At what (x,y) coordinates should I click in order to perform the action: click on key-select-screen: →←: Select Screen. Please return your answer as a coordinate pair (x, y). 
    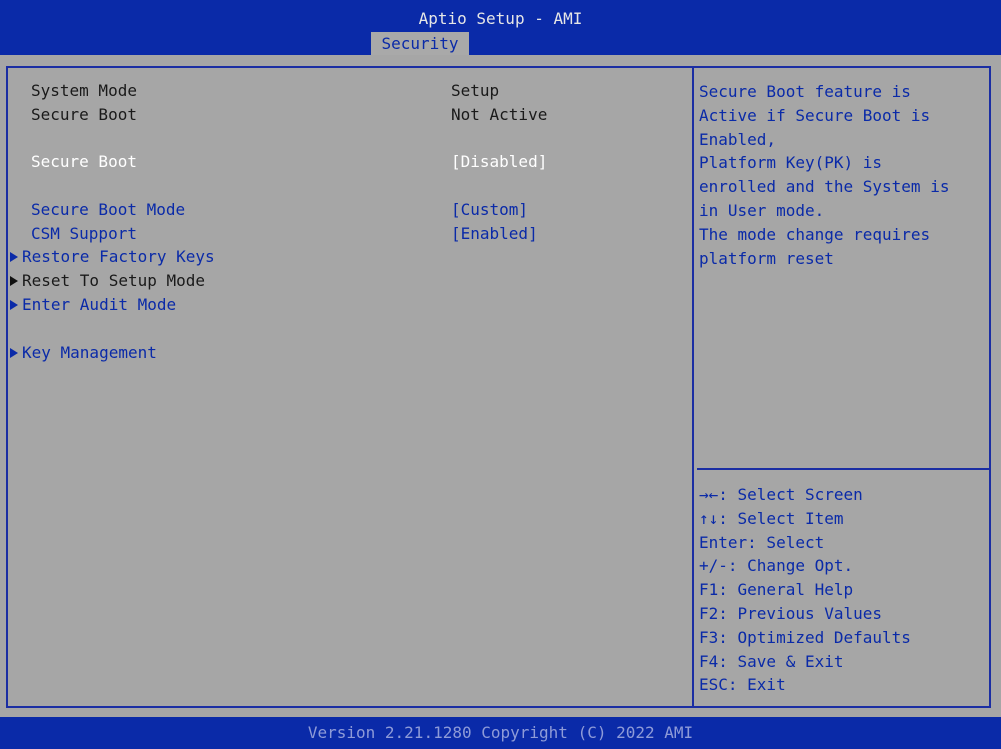
    Looking at the image, I should click on (781, 494).